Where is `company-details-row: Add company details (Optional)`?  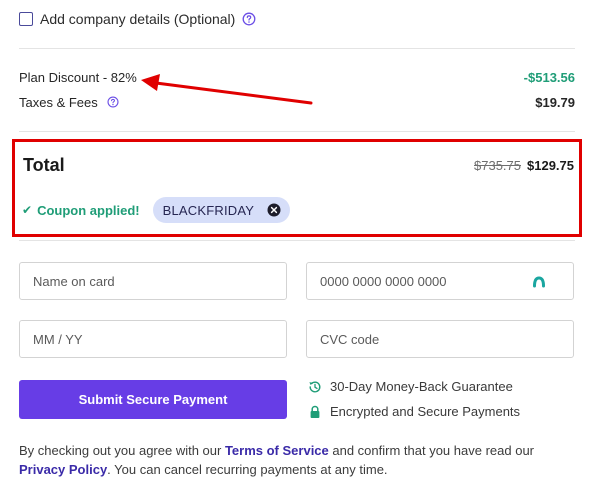 company-details-row: Add company details (Optional) is located at coordinates (137, 19).